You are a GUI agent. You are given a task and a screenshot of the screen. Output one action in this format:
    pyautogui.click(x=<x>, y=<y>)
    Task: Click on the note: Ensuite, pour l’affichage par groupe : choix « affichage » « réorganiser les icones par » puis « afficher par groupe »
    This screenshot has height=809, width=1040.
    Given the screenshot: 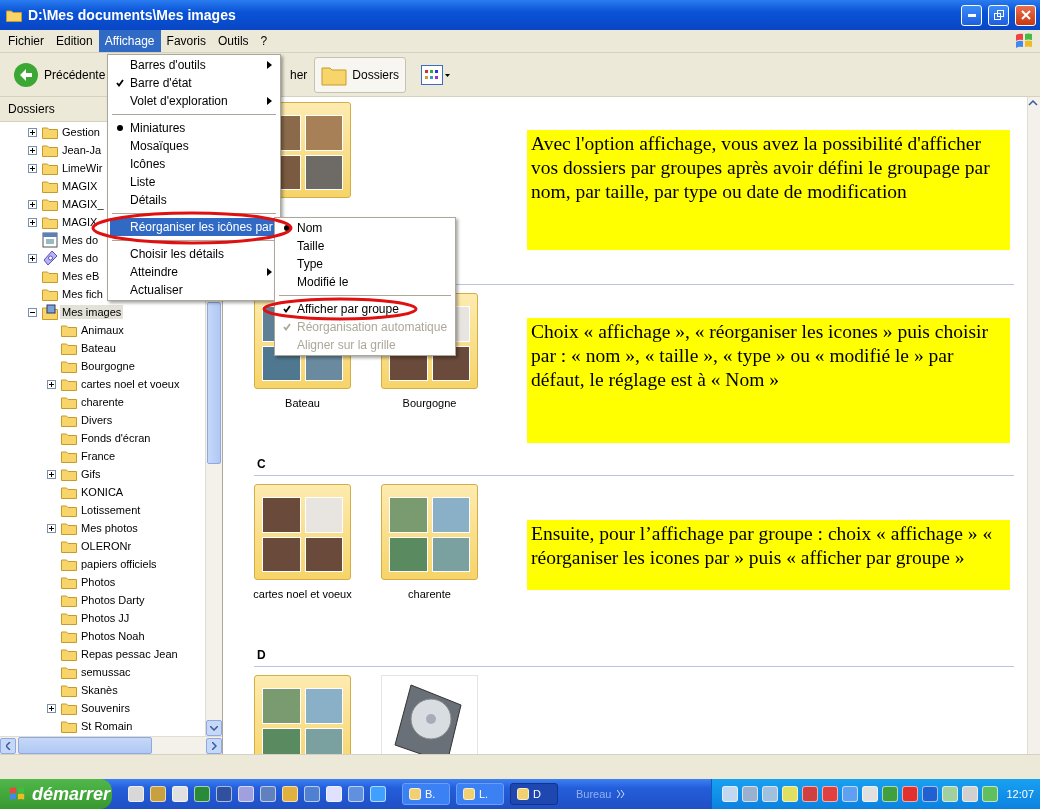 What is the action you would take?
    pyautogui.click(x=768, y=555)
    